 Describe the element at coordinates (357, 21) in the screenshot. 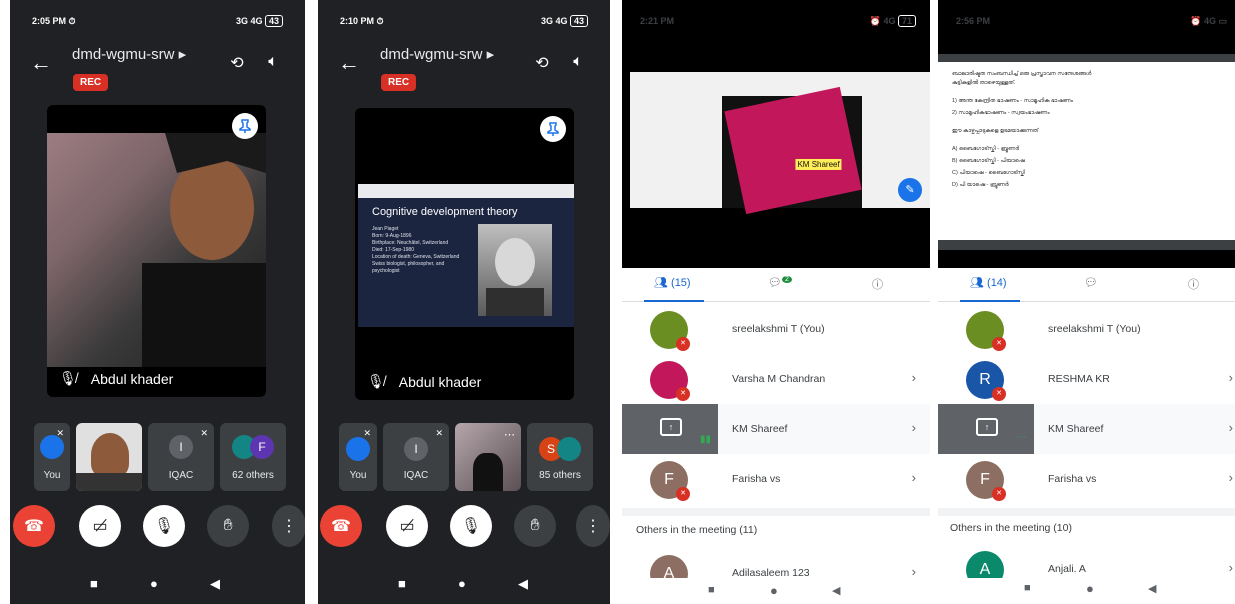

I see `status-time: 2:10 PM` at that location.